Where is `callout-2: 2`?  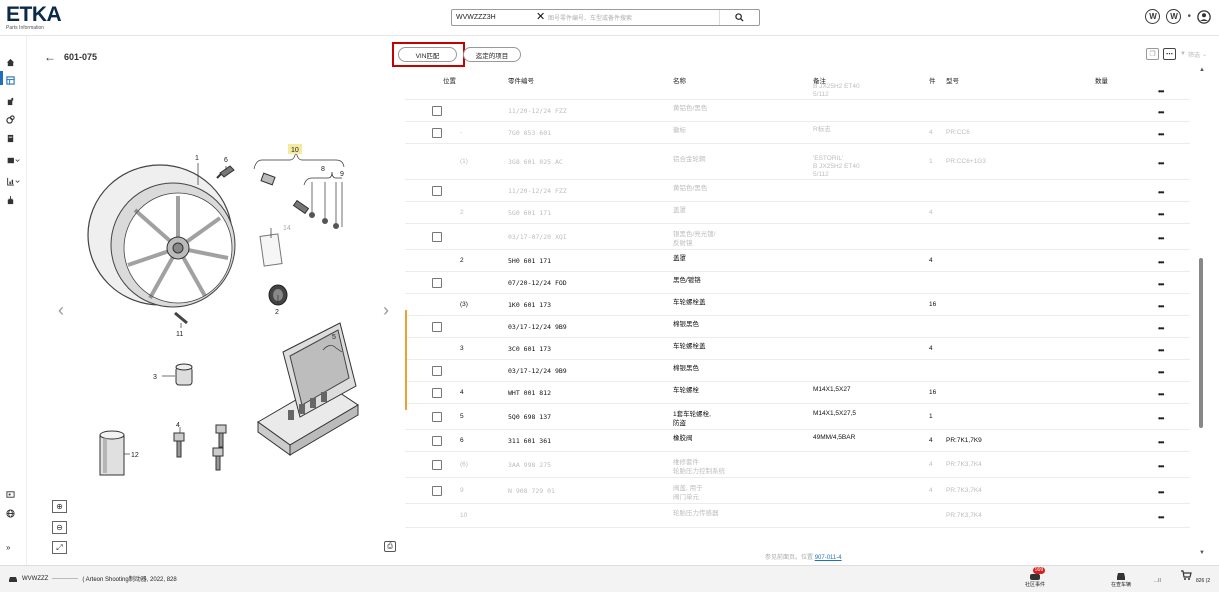 callout-2: 2 is located at coordinates (277, 312).